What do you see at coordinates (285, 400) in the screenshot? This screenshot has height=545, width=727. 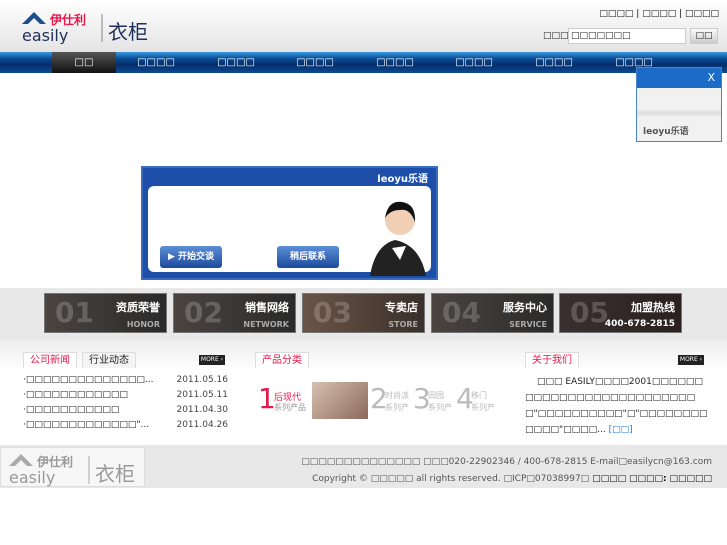 I see `product-category: 1 后现代 系列产品` at bounding box center [285, 400].